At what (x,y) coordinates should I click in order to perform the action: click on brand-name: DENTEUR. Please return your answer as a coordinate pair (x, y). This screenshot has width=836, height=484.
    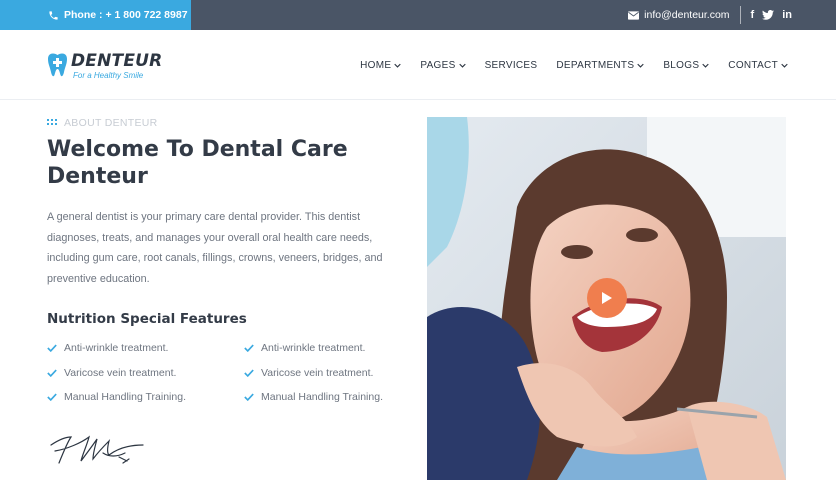
    Looking at the image, I should click on (117, 61).